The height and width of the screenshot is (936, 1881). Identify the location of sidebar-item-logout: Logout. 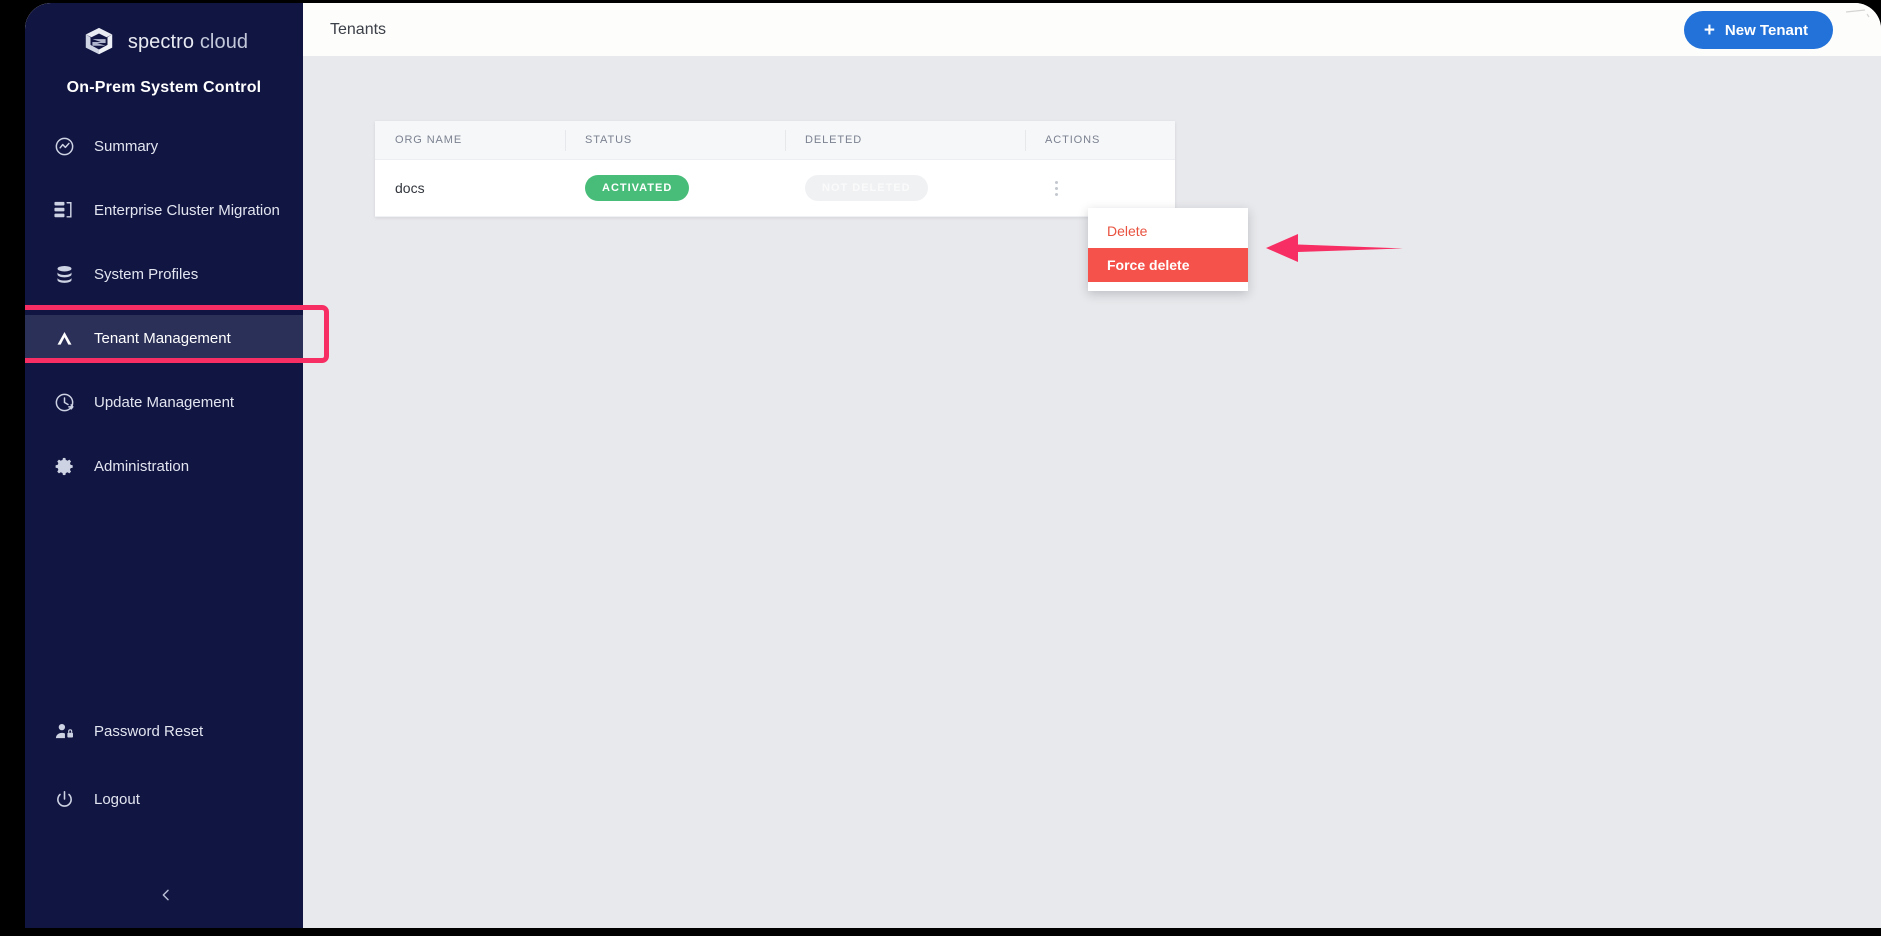
(164, 799).